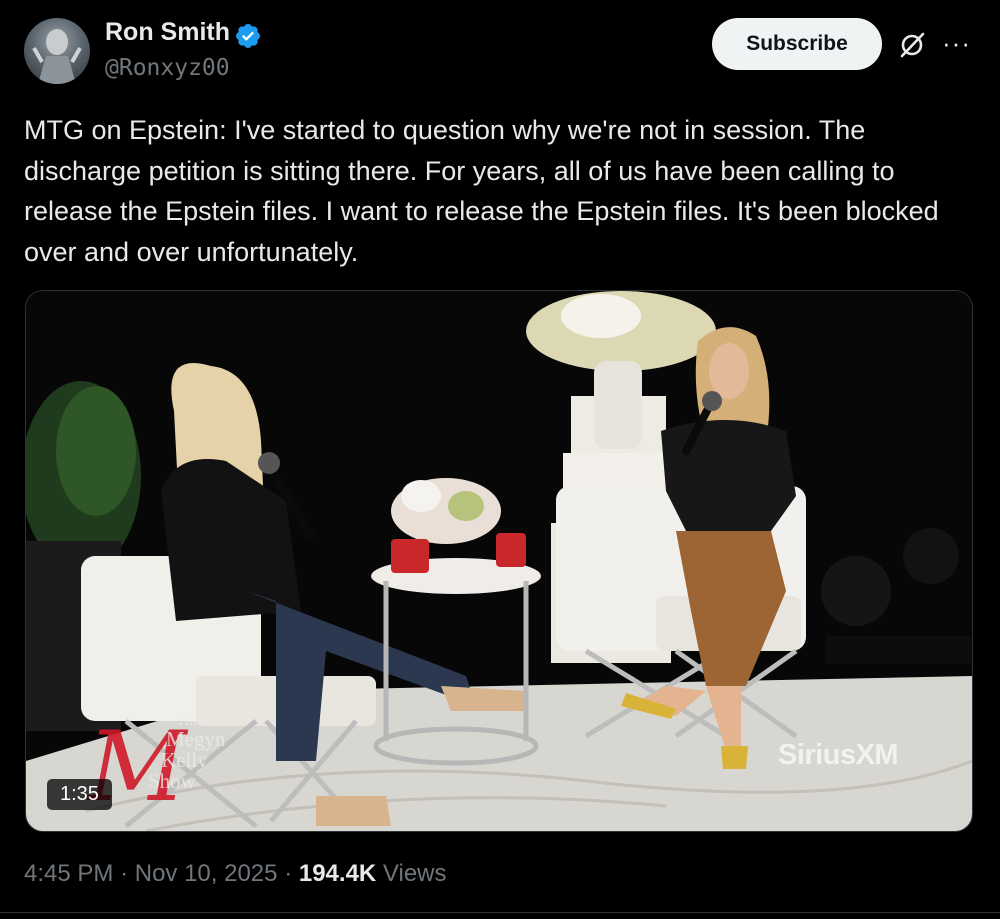 The image size is (1000, 919). I want to click on tweet-meta: 4:45 PM · Nov 10, 2025 · 194.4K Views, so click(235, 874).